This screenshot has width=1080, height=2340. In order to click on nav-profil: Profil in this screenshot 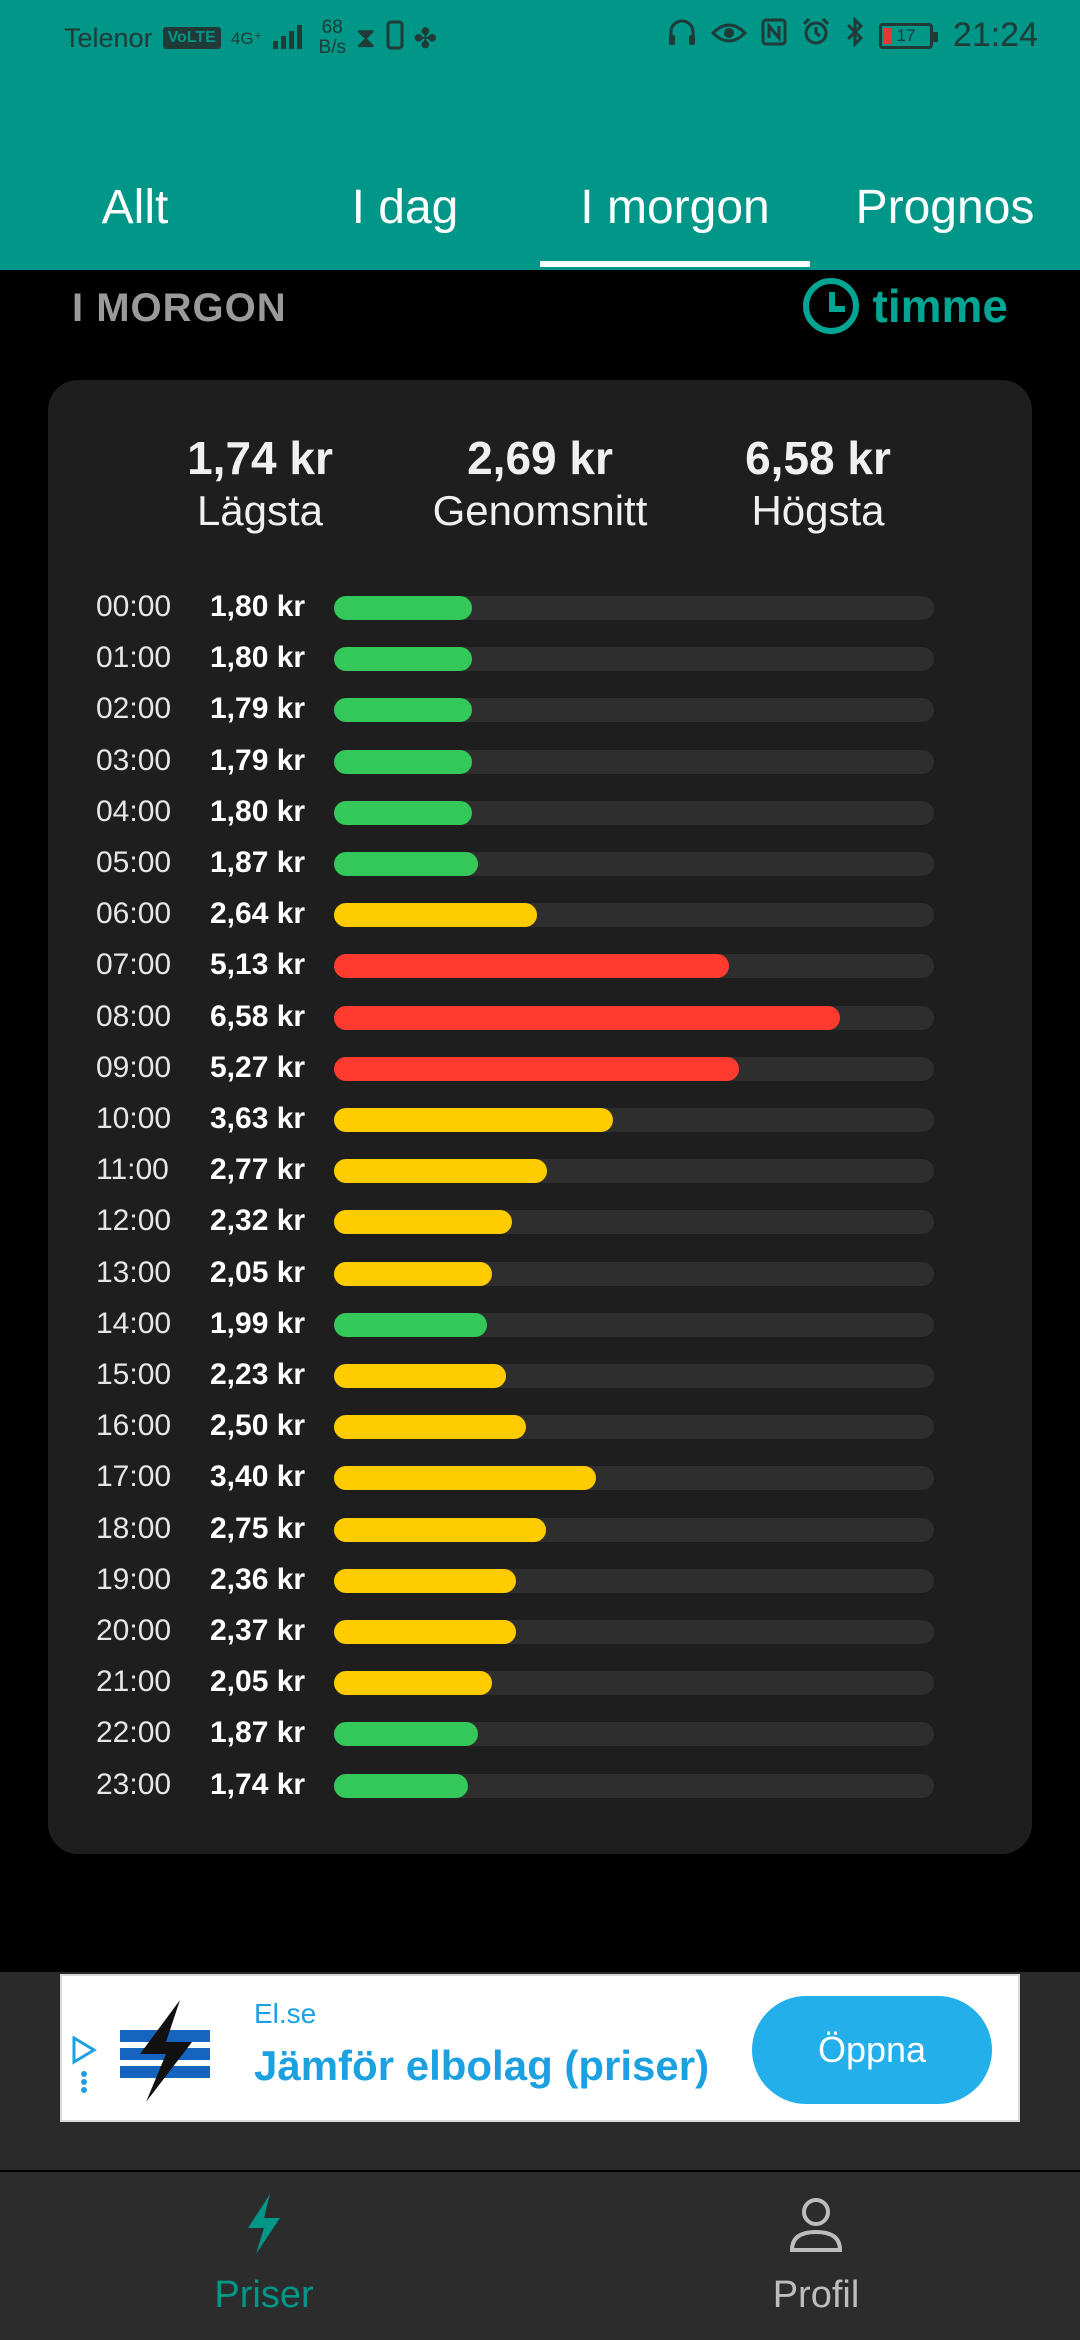, I will do `click(816, 2254)`.